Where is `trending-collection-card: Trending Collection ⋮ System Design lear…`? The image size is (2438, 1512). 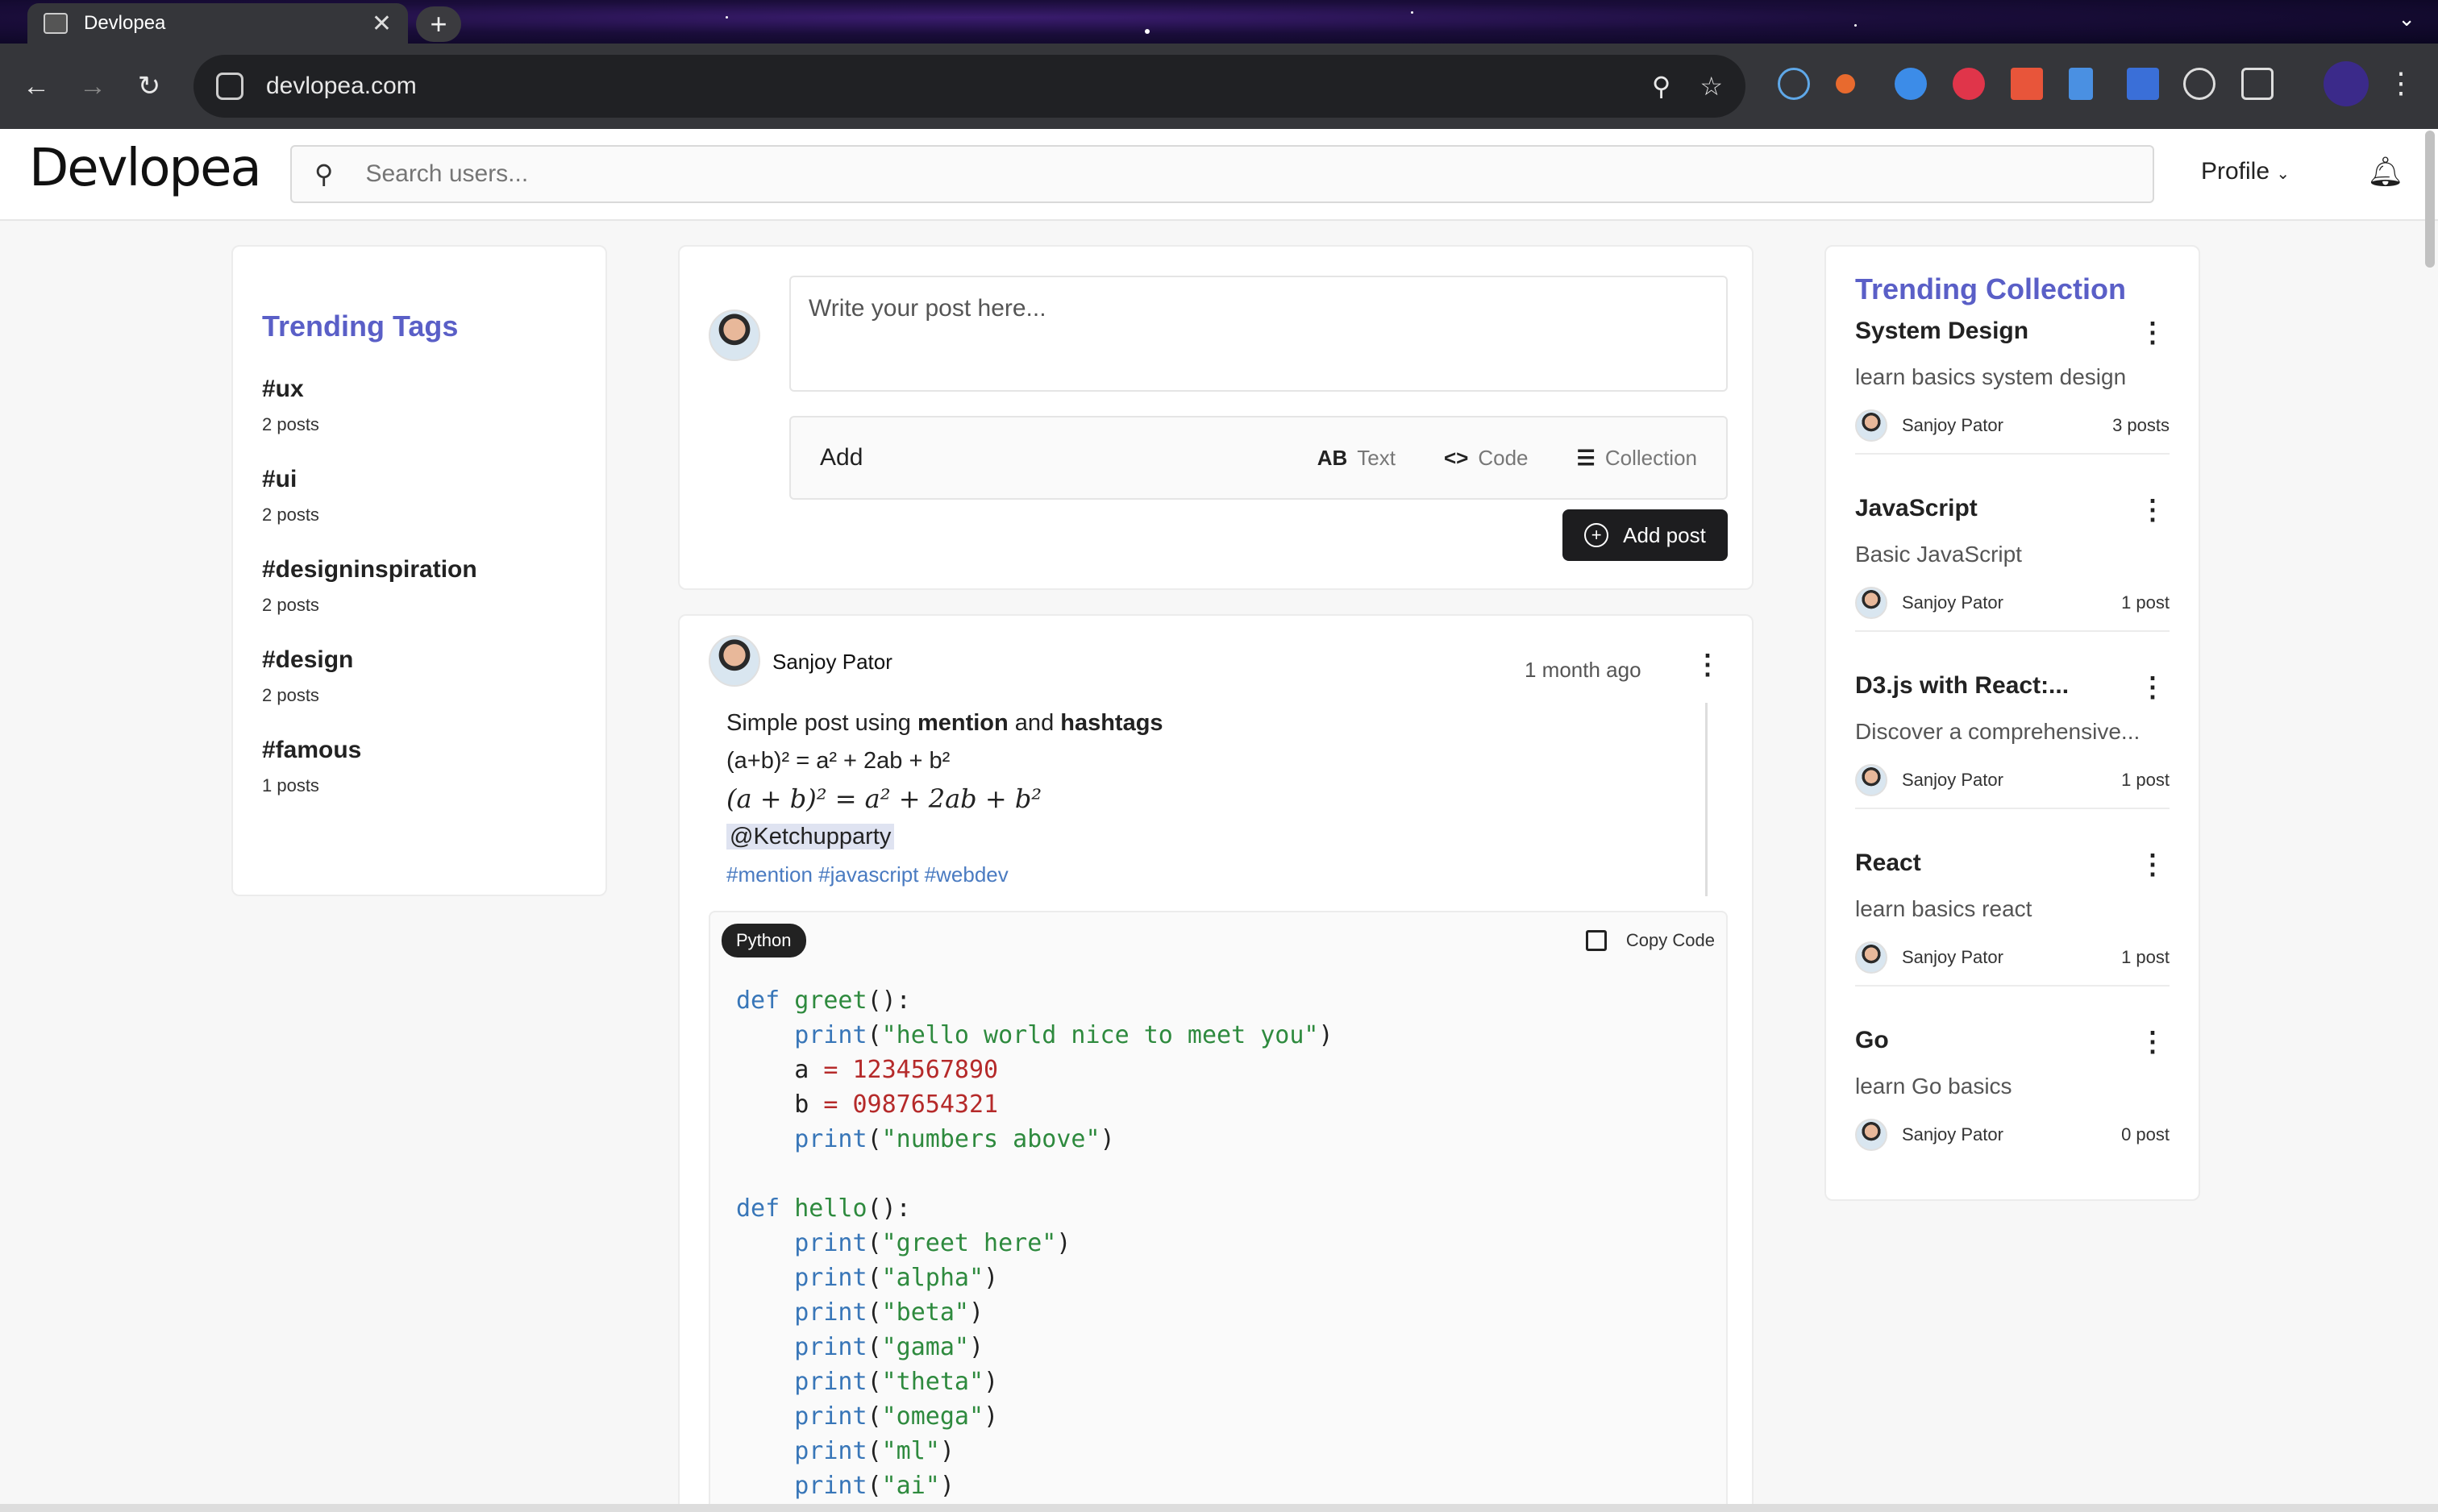 trending-collection-card: Trending Collection ⋮ System Design lear… is located at coordinates (2012, 723).